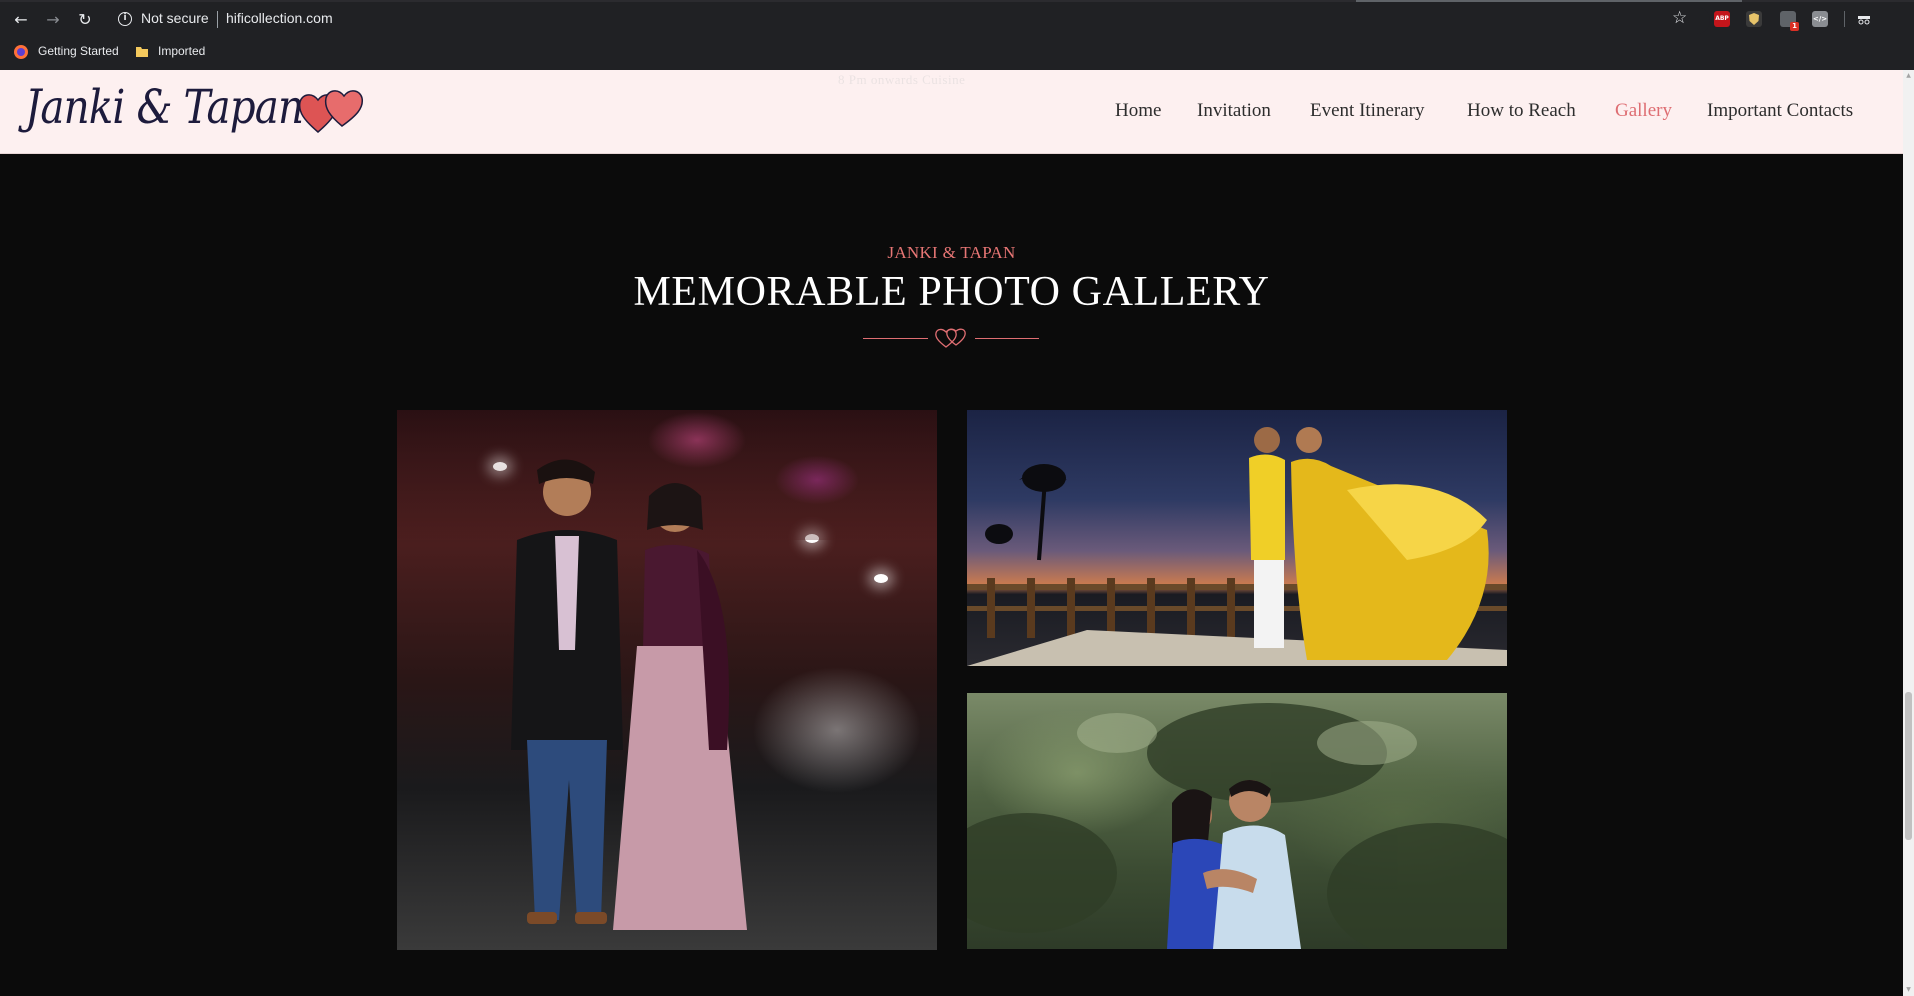 The height and width of the screenshot is (996, 1914). What do you see at coordinates (1908, 75) in the screenshot?
I see `scroll-up-icon: ▲` at bounding box center [1908, 75].